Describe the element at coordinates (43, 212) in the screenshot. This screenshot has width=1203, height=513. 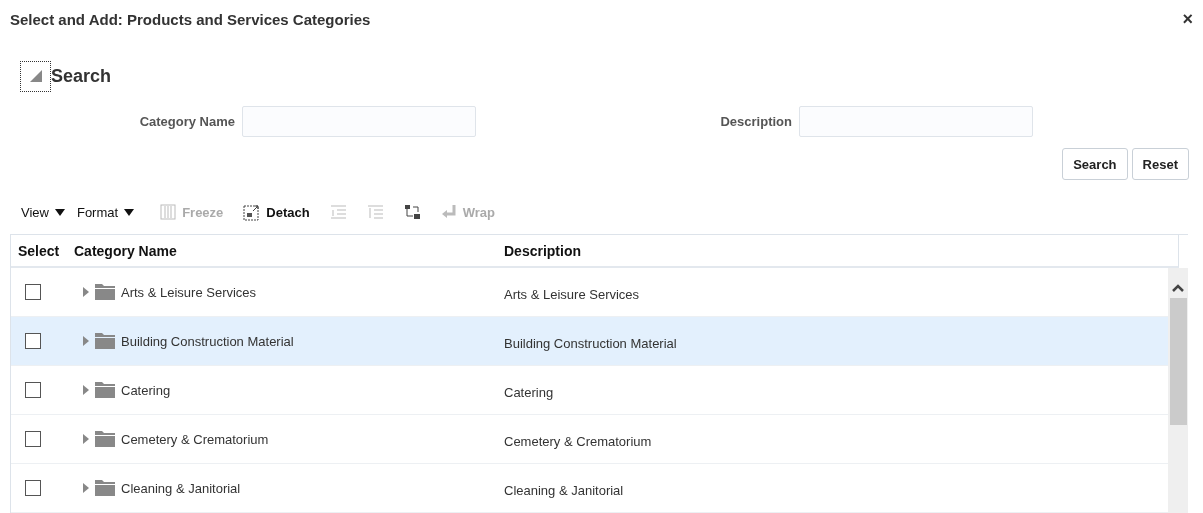
I see `toolbar-button: View` at that location.